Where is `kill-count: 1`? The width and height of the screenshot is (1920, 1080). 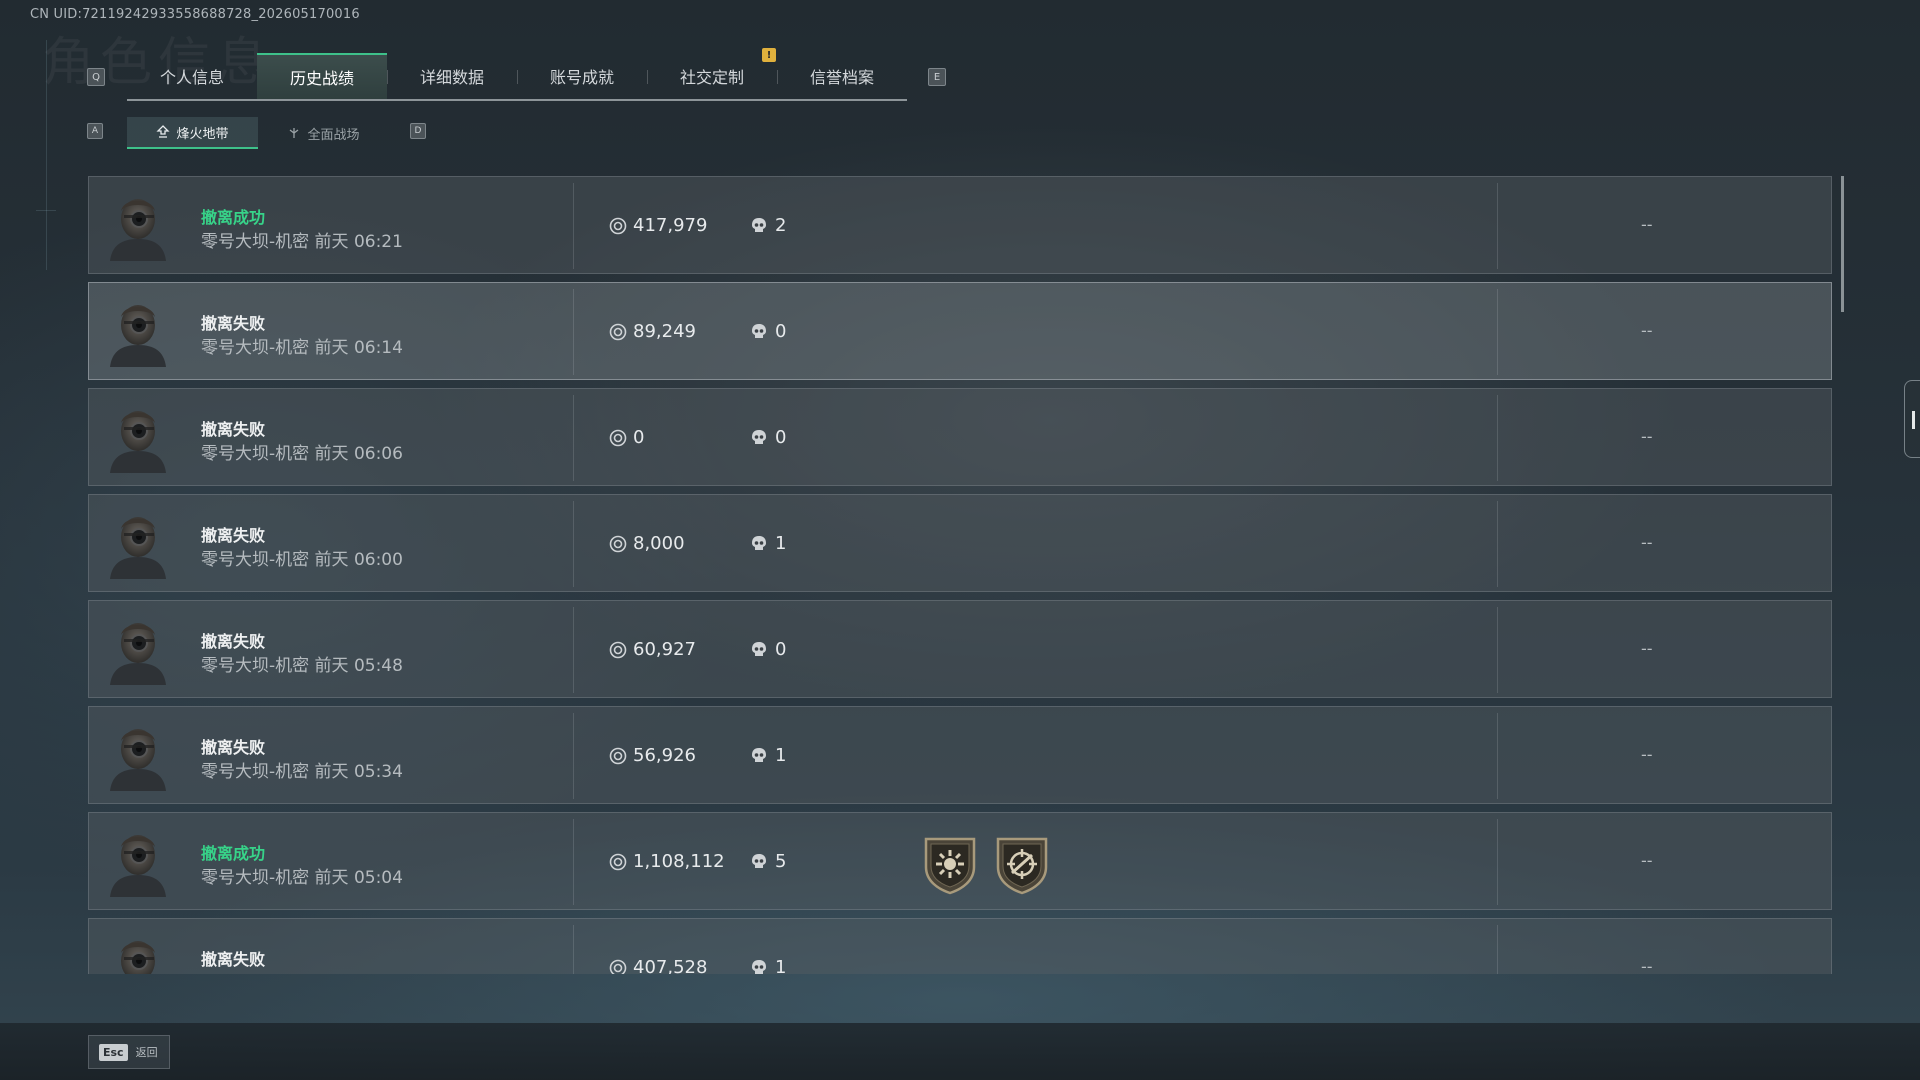
kill-count: 1 is located at coordinates (768, 965).